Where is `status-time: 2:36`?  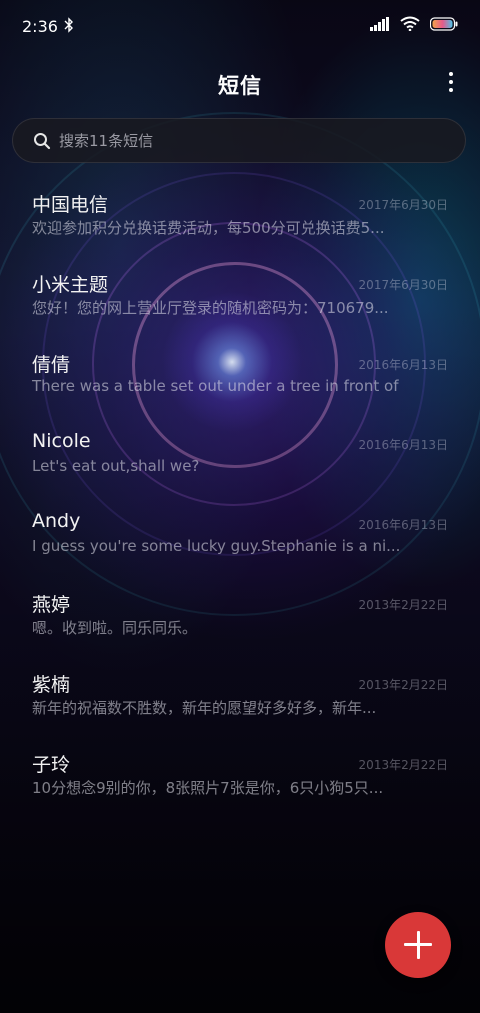
status-time: 2:36 is located at coordinates (40, 26).